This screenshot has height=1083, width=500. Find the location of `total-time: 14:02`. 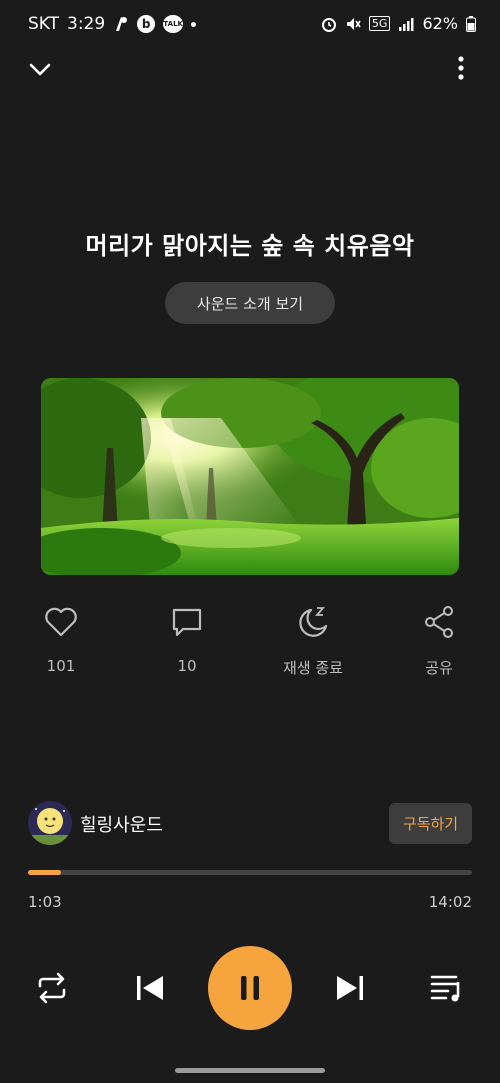

total-time: 14:02 is located at coordinates (450, 902).